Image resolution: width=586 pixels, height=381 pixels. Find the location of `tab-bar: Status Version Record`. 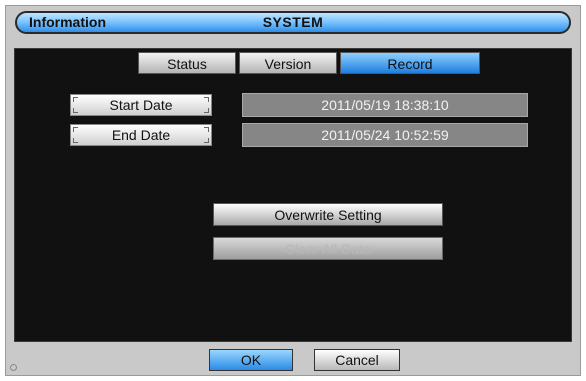

tab-bar: Status Version Record is located at coordinates (310, 63).